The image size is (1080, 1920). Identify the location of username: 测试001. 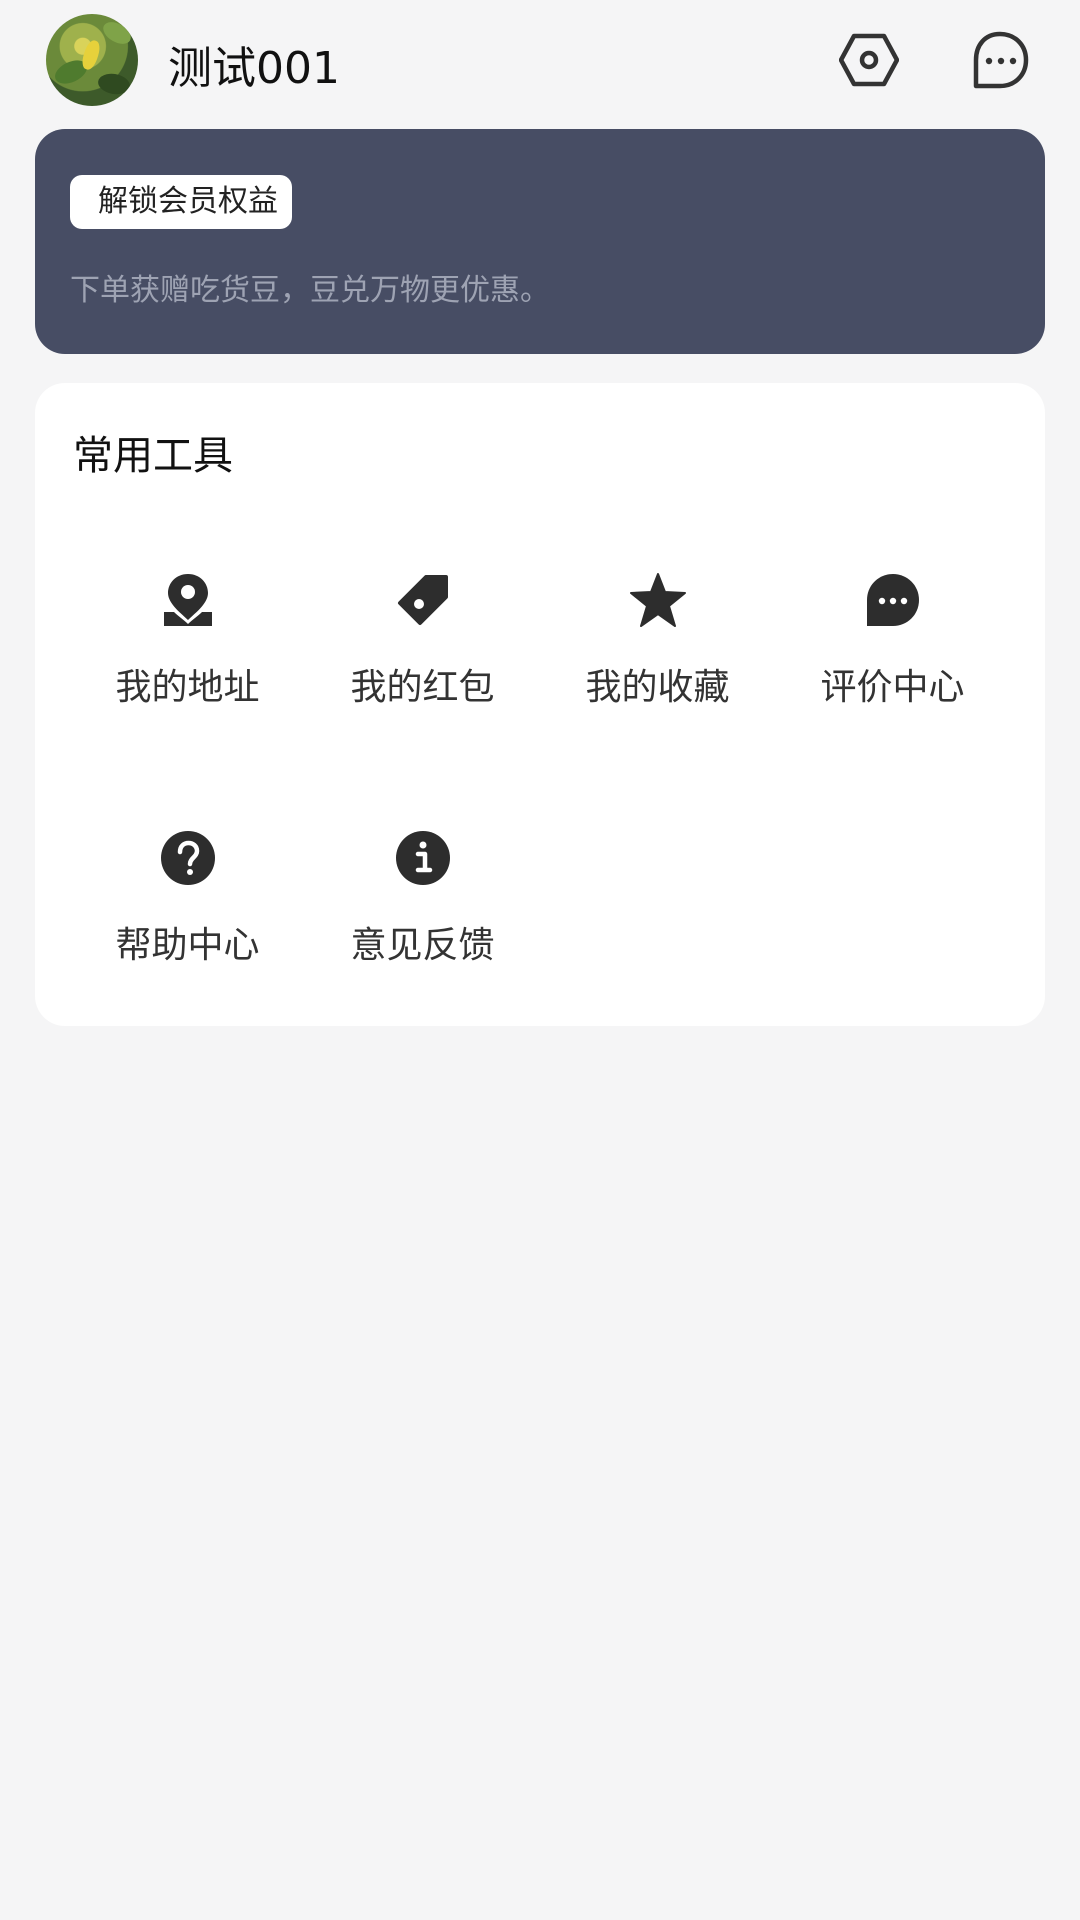
(254, 64).